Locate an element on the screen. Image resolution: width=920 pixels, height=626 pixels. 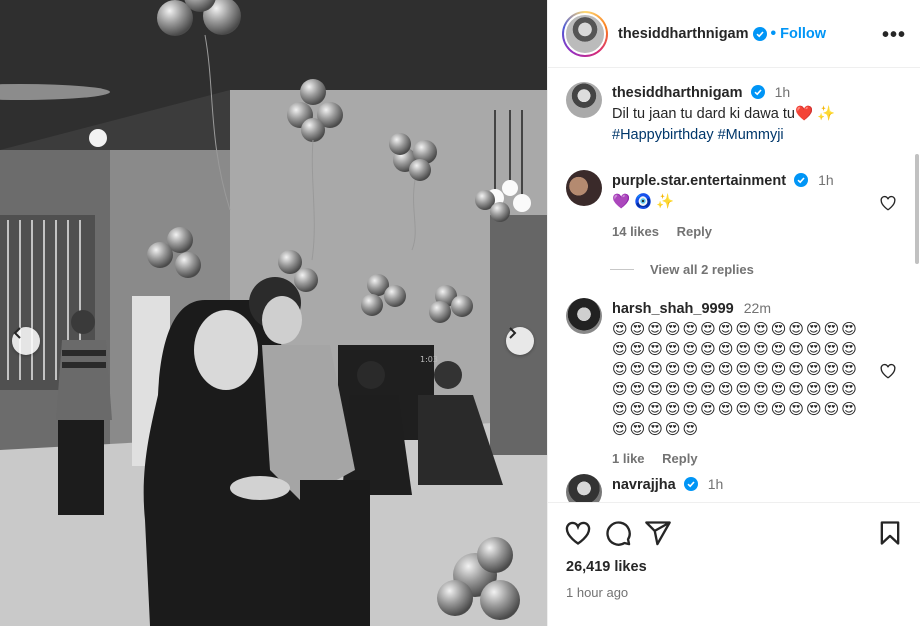
comment-likes: 1 like is located at coordinates (628, 458).